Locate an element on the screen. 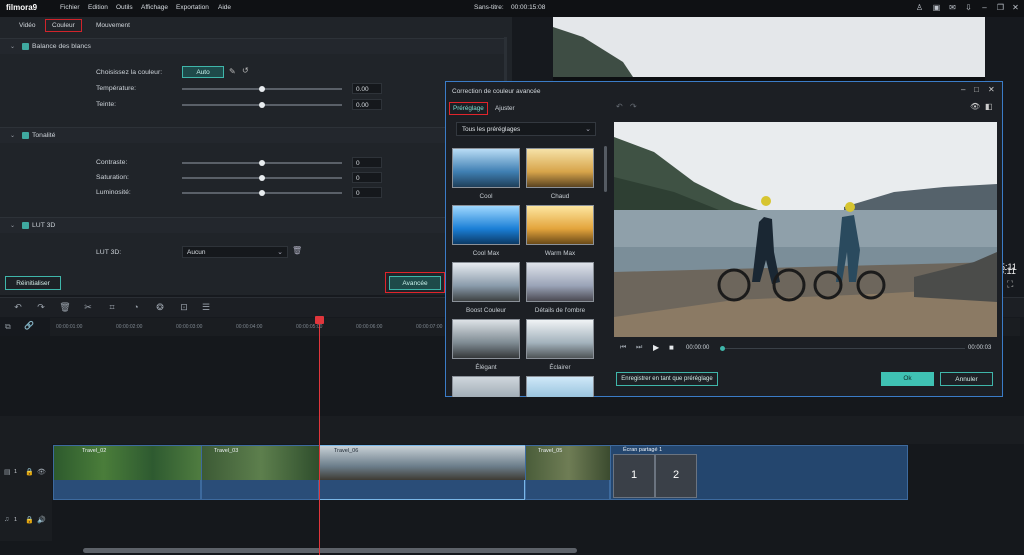 Image resolution: width=1024 pixels, height=555 pixels. menu-outils: Outils is located at coordinates (124, 7).